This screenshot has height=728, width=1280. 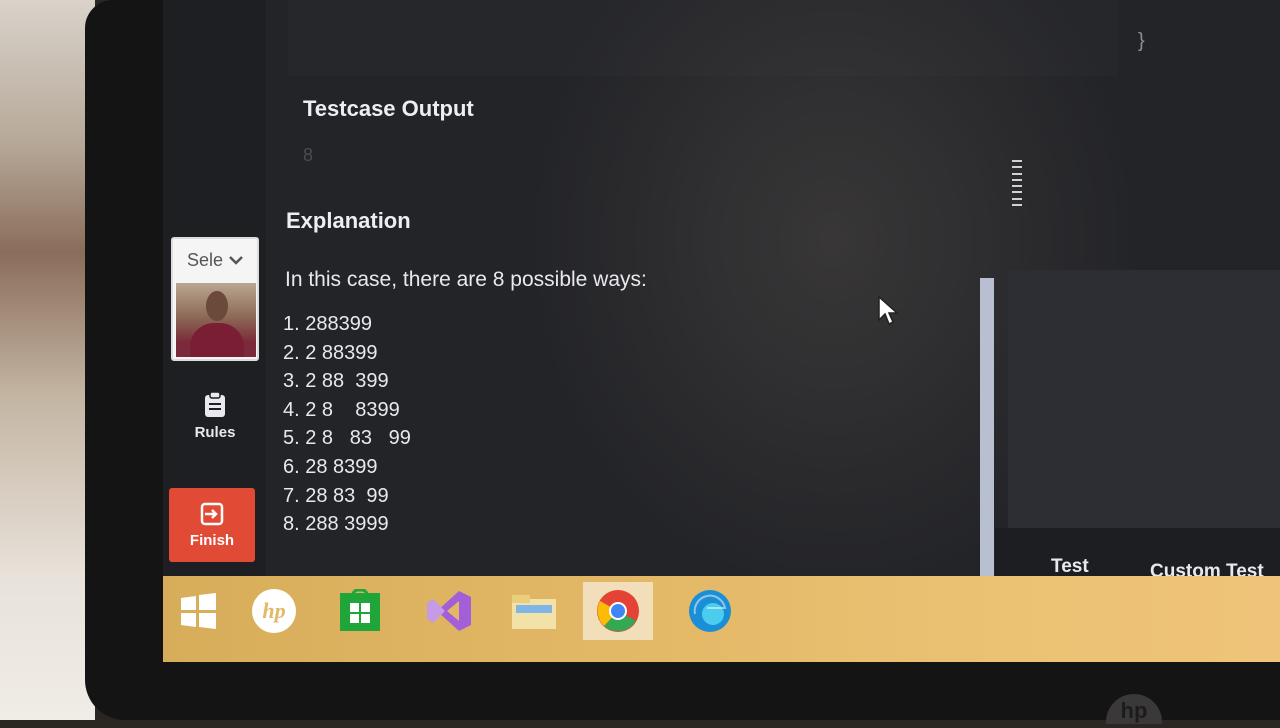 What do you see at coordinates (198, 611) in the screenshot?
I see `windows-start-icon` at bounding box center [198, 611].